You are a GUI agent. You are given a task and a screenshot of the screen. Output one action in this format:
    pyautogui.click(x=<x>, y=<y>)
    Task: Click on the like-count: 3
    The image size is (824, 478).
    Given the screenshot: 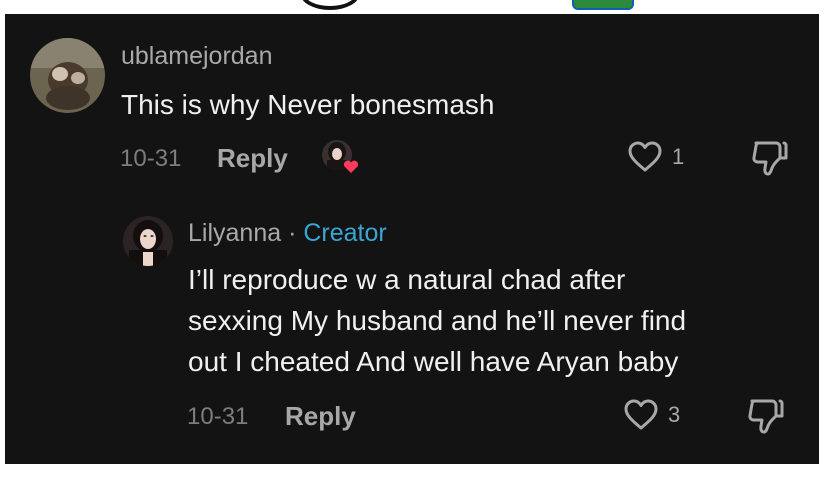 What is the action you would take?
    pyautogui.click(x=674, y=414)
    